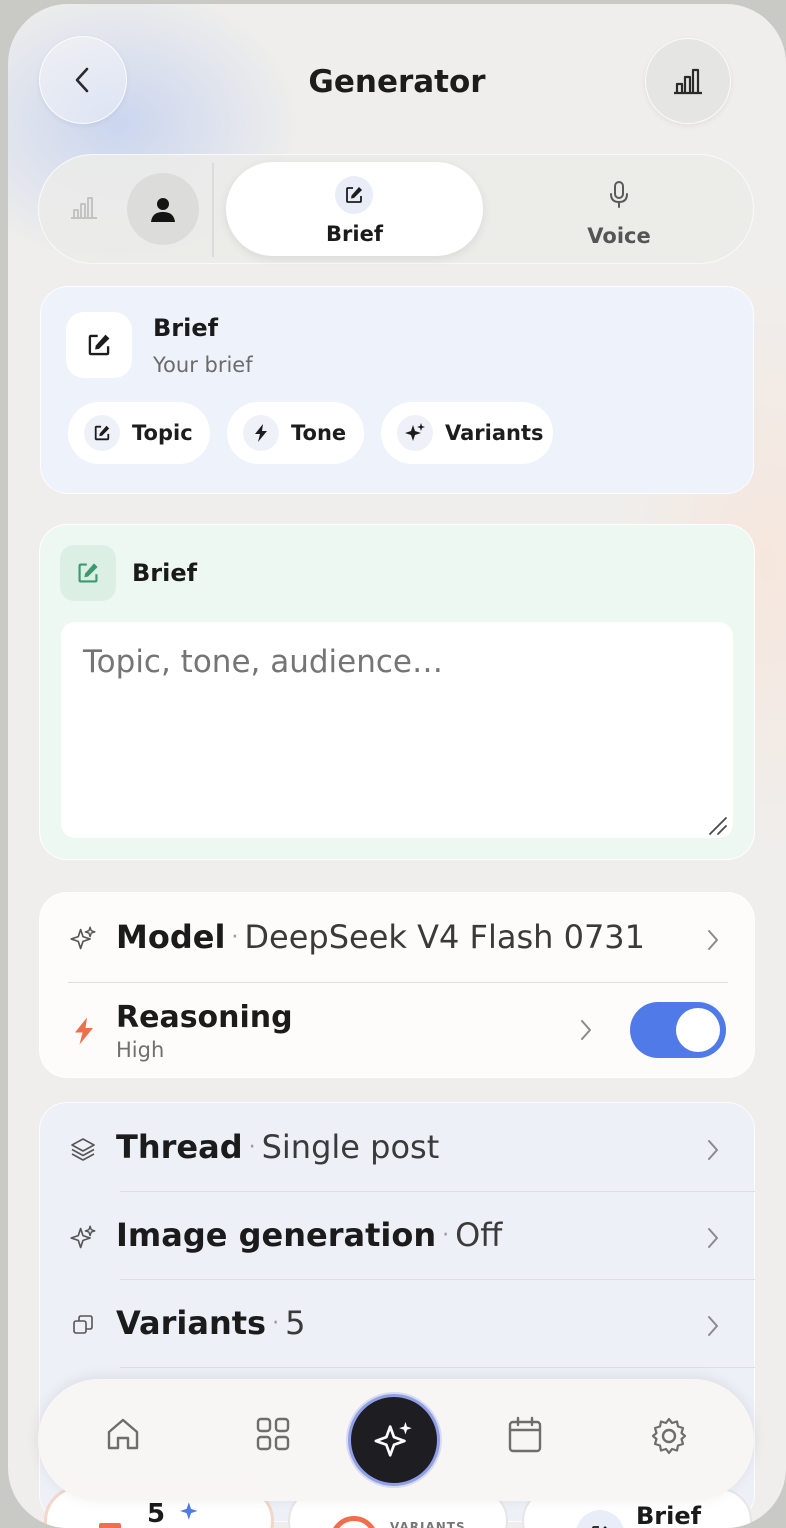 This screenshot has height=1528, width=786. I want to click on variants-row-label: Variants · 5, so click(211, 1323).